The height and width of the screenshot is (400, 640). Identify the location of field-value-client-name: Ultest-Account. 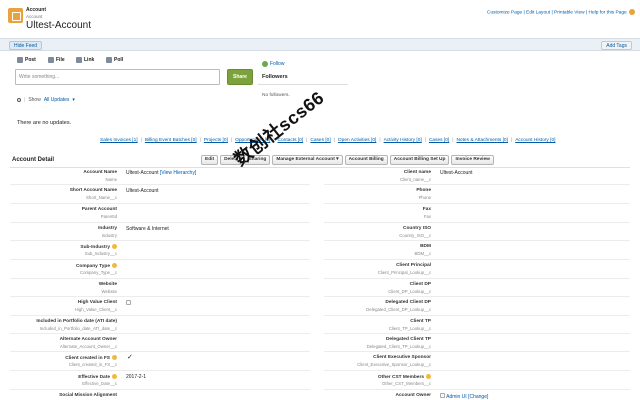
(456, 173).